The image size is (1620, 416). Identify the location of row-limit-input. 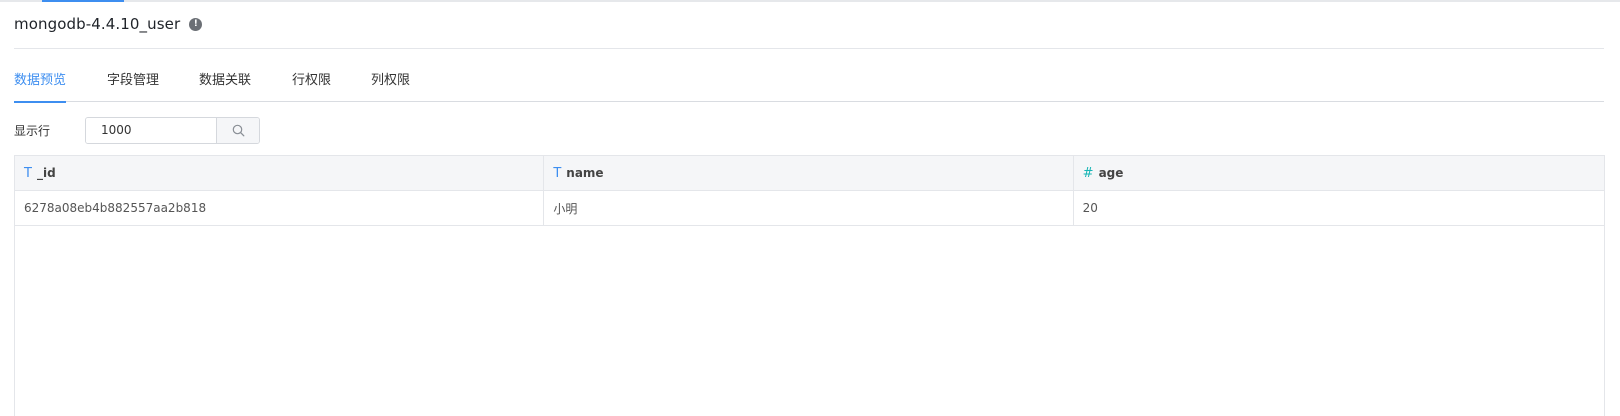
(151, 130).